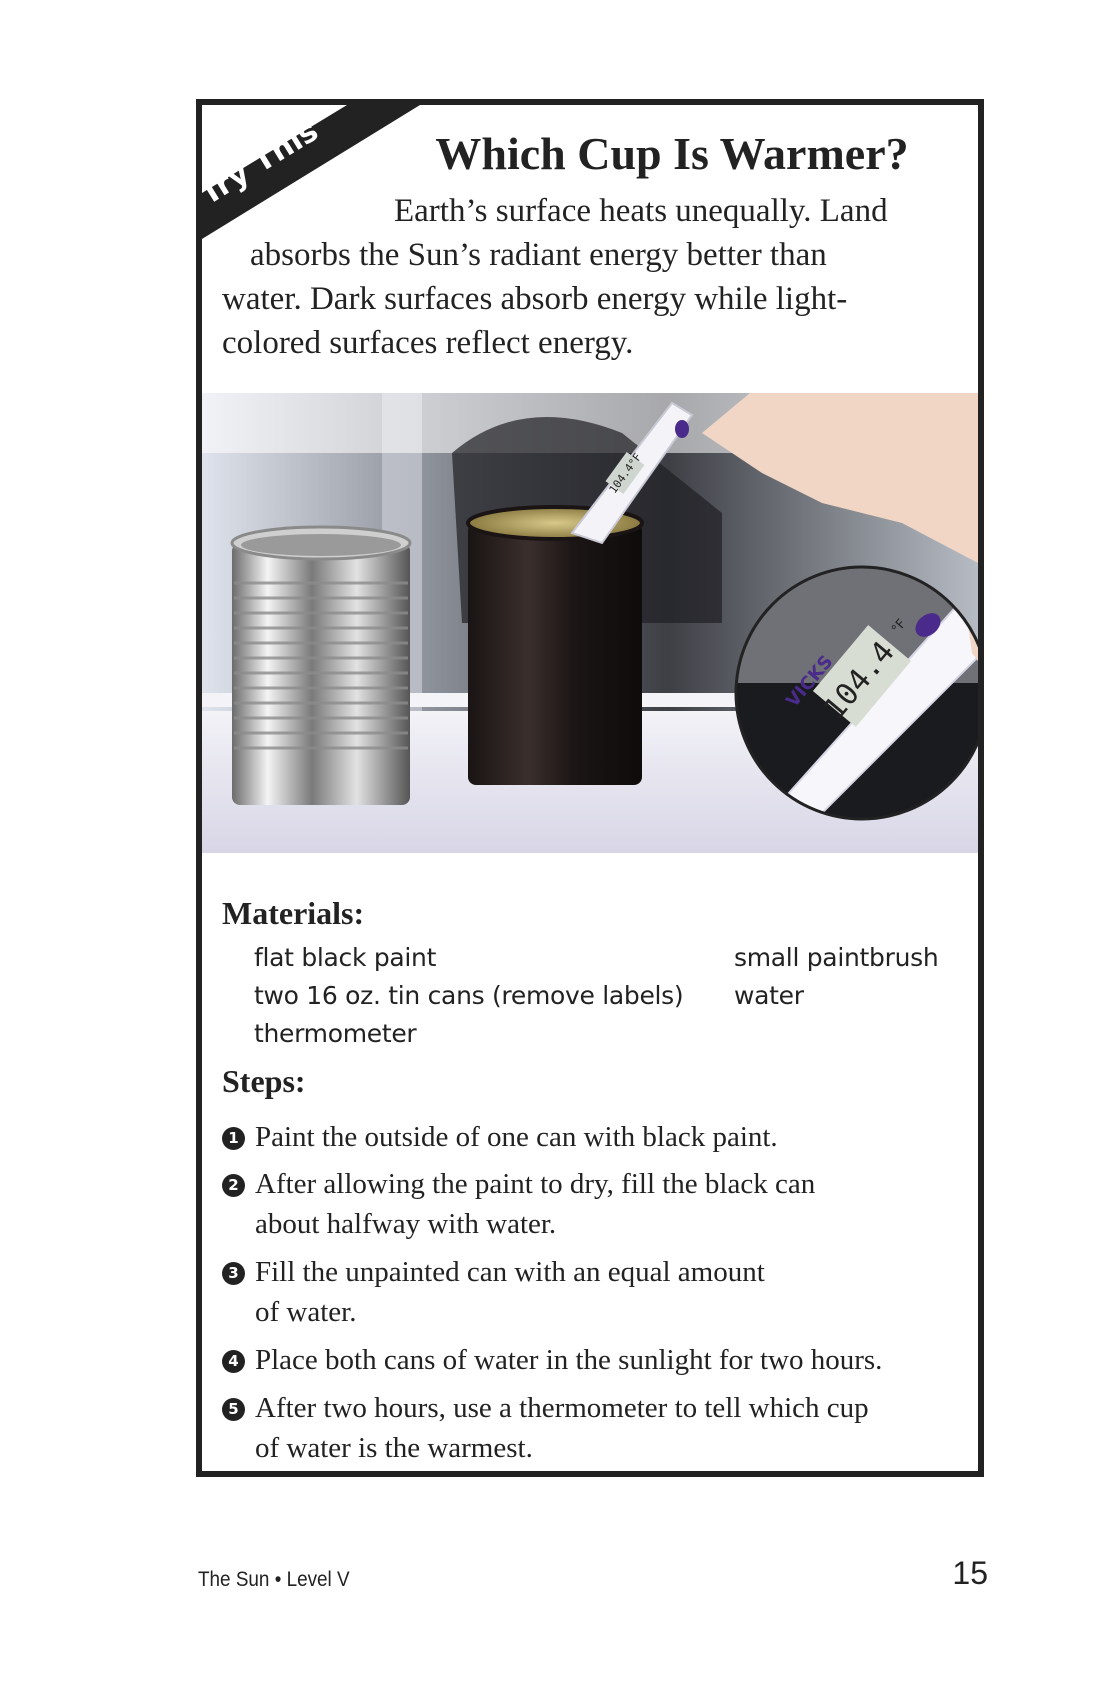  What do you see at coordinates (335, 1033) in the screenshot?
I see `material-item: thermometer` at bounding box center [335, 1033].